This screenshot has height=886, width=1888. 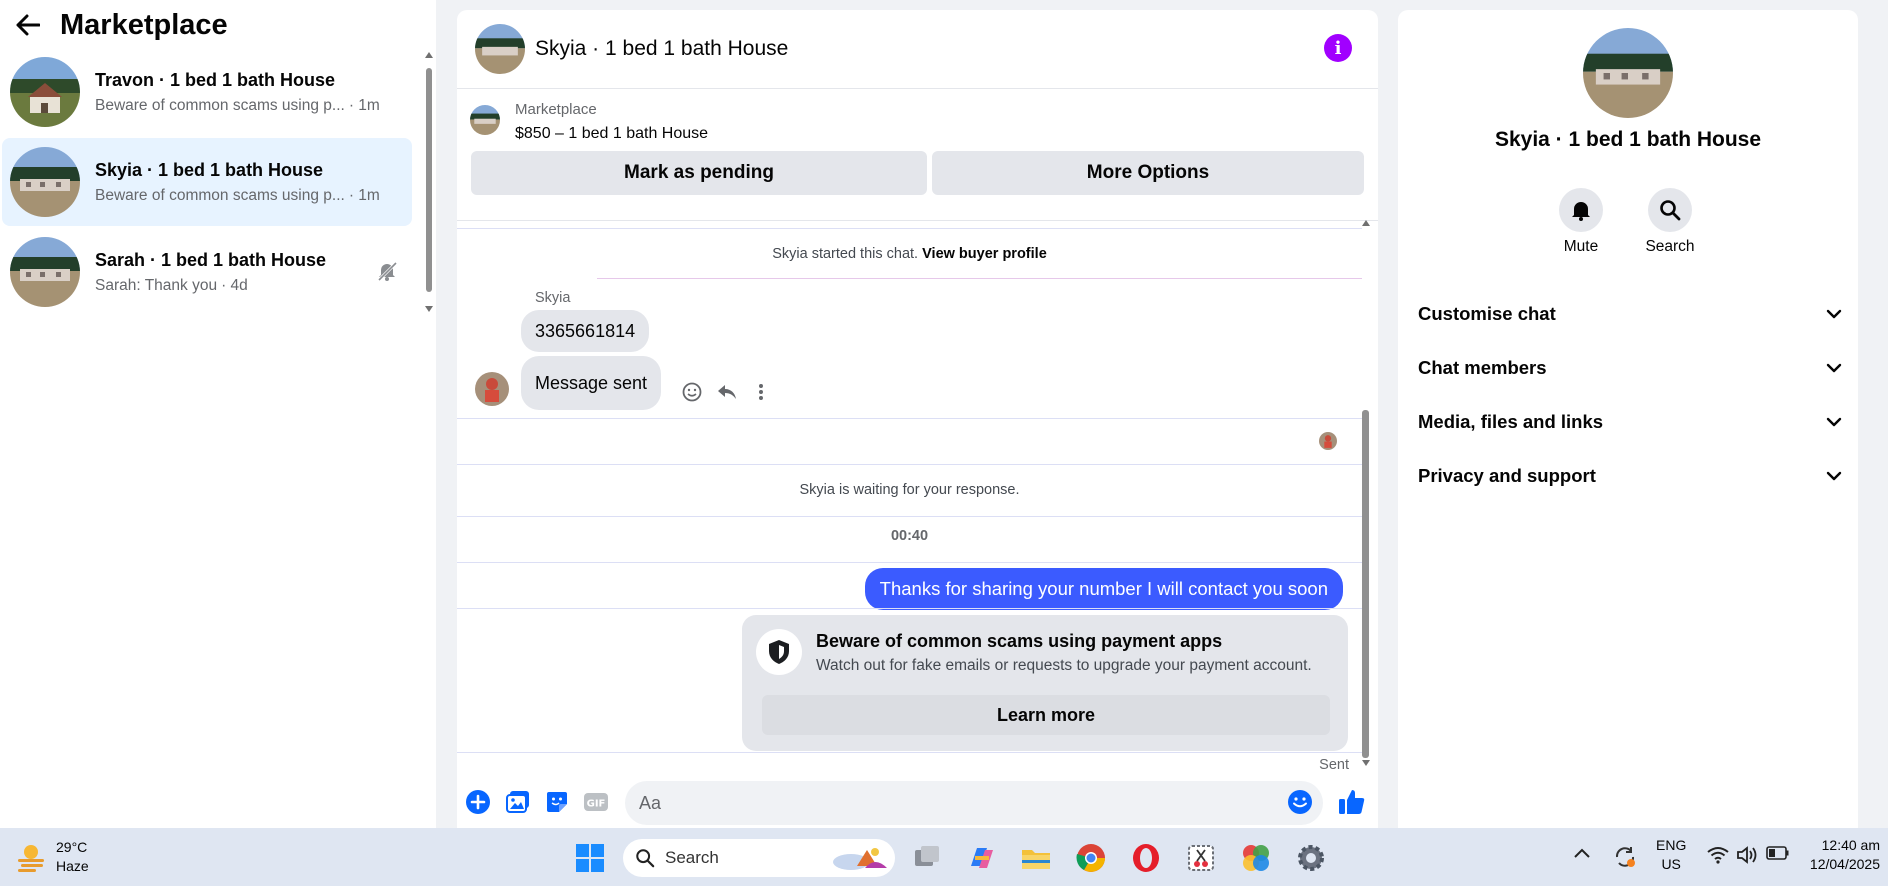 What do you see at coordinates (860, 859) in the screenshot?
I see `search-highlight-icon` at bounding box center [860, 859].